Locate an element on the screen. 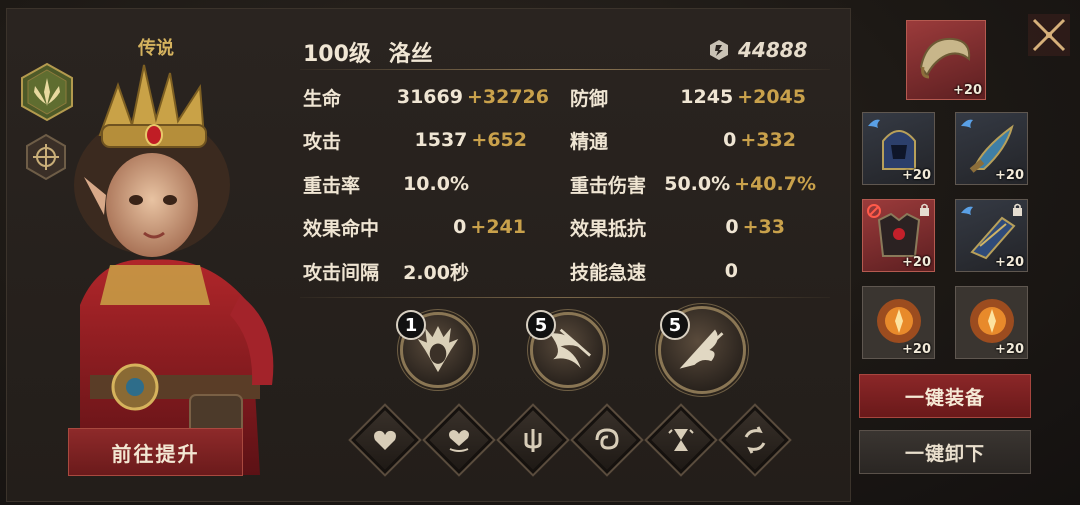 This screenshot has height=505, width=1080. stats-divider is located at coordinates (565, 297).